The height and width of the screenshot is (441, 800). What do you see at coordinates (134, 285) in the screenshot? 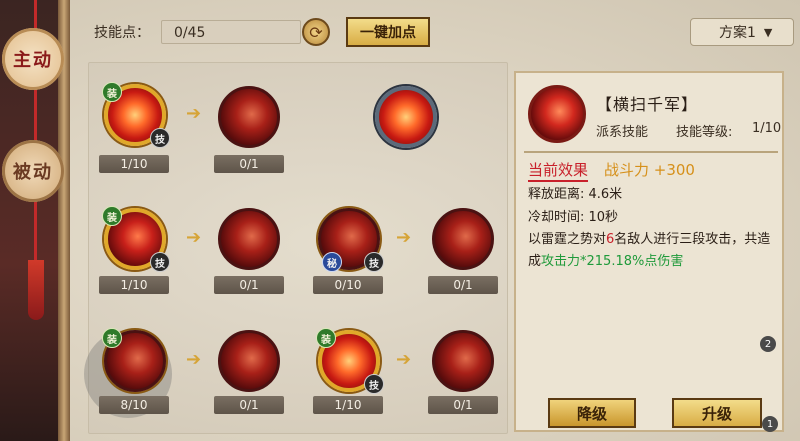
I see `skill-level-4: 1/10` at bounding box center [134, 285].